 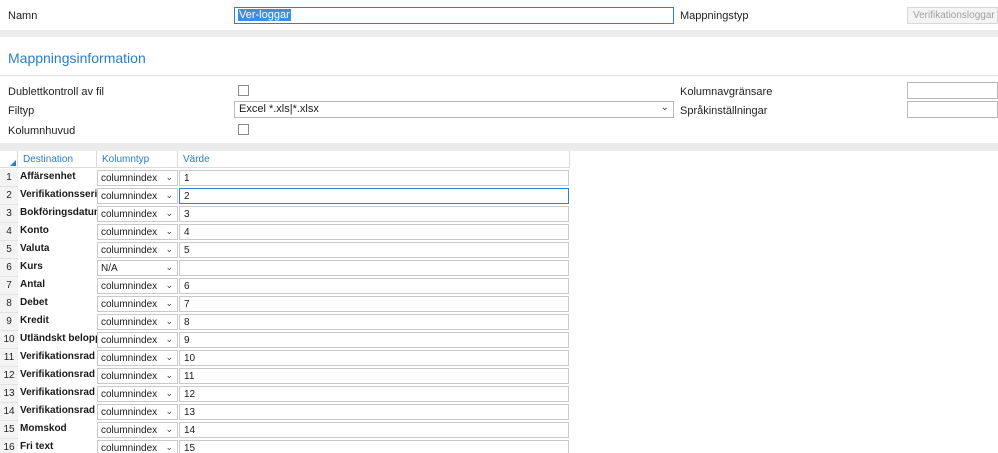 I want to click on value-input: 13, so click(x=374, y=412).